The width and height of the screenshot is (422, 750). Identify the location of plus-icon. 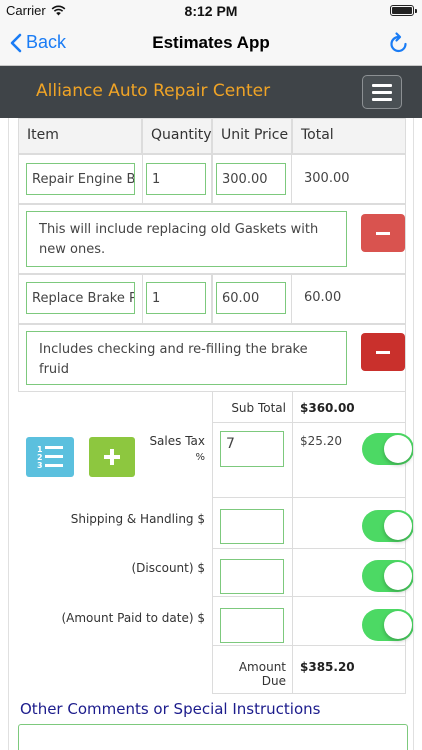
(112, 457).